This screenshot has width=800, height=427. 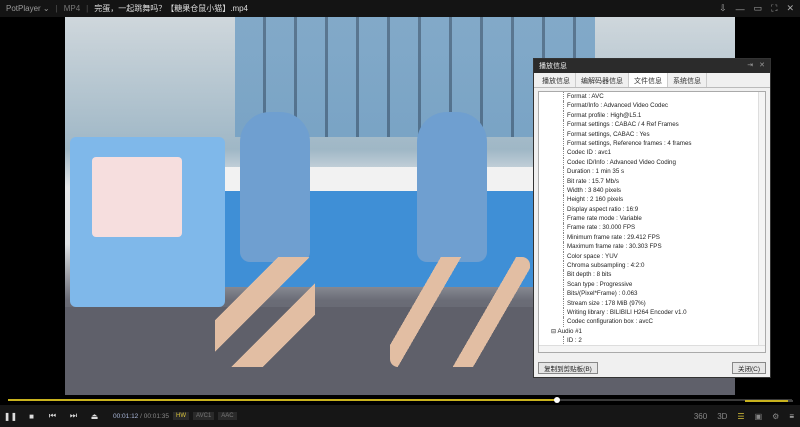 What do you see at coordinates (94, 416) in the screenshot?
I see `eject-button: ⏏` at bounding box center [94, 416].